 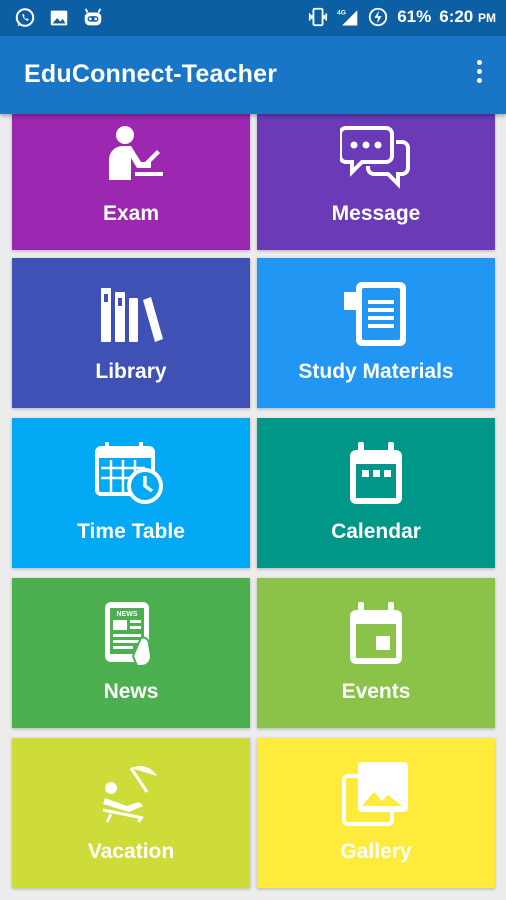 What do you see at coordinates (129, 794) in the screenshot?
I see `vacation-icon` at bounding box center [129, 794].